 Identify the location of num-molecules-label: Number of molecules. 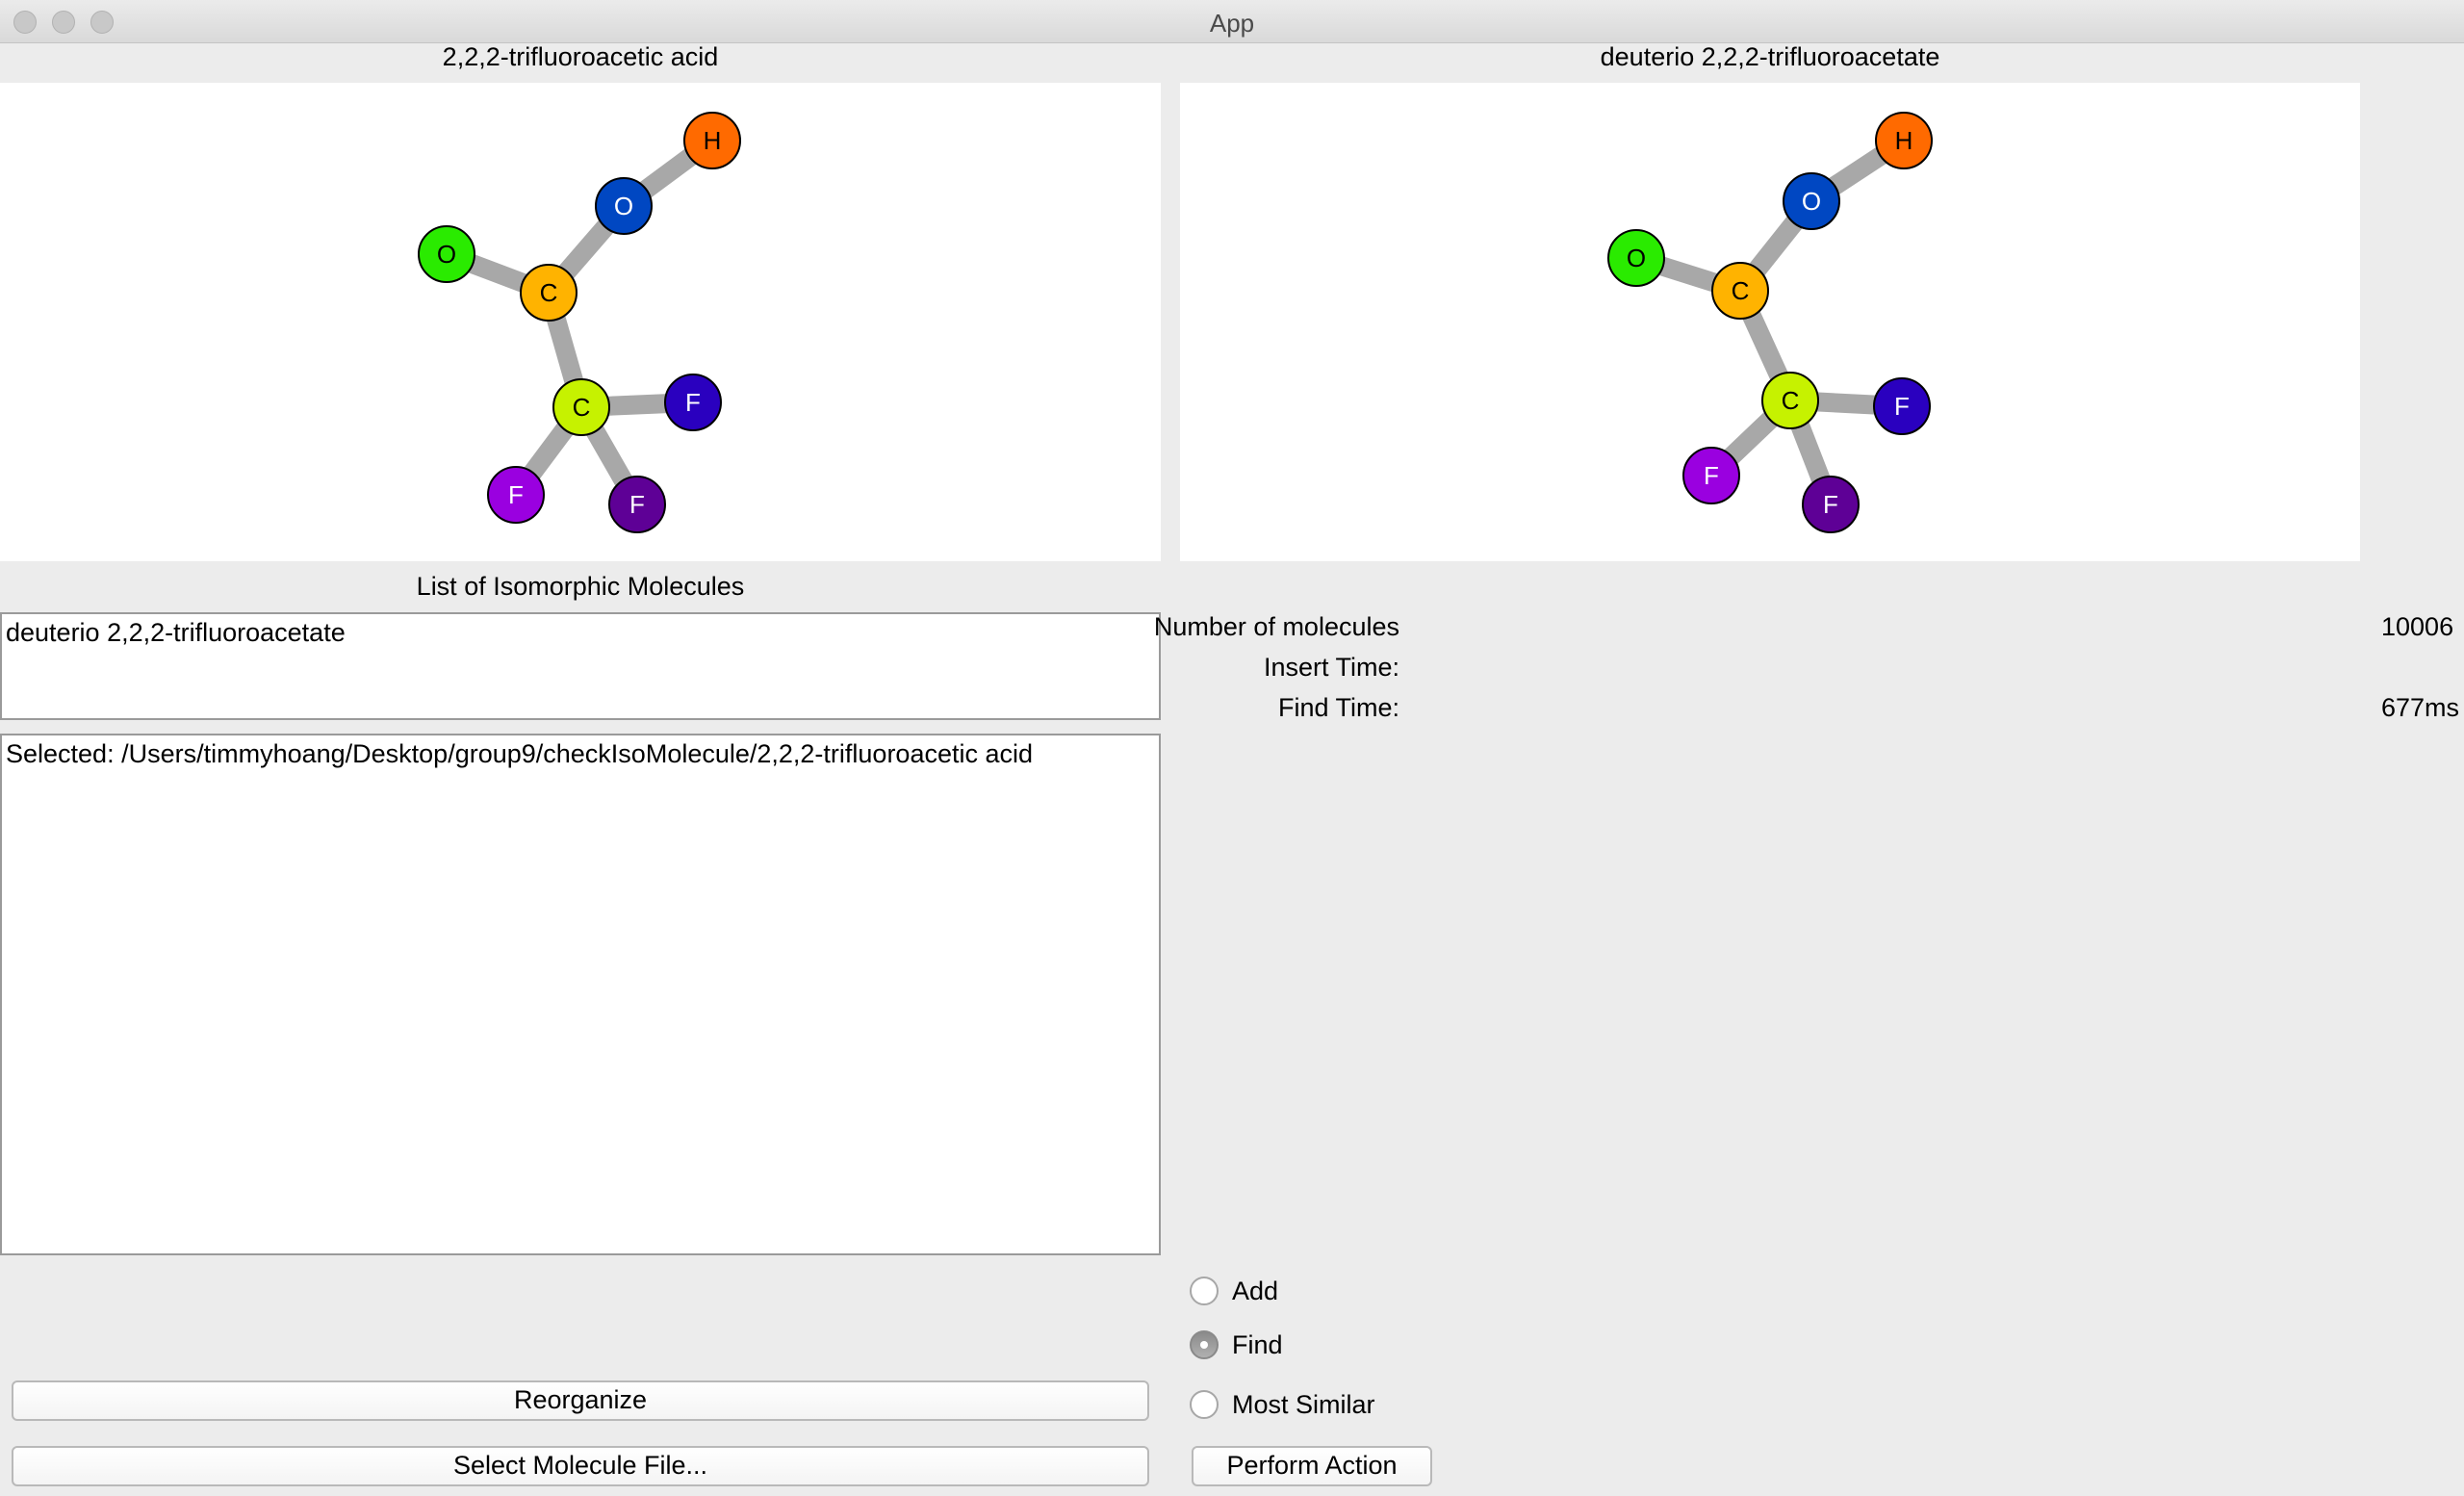
(1276, 627).